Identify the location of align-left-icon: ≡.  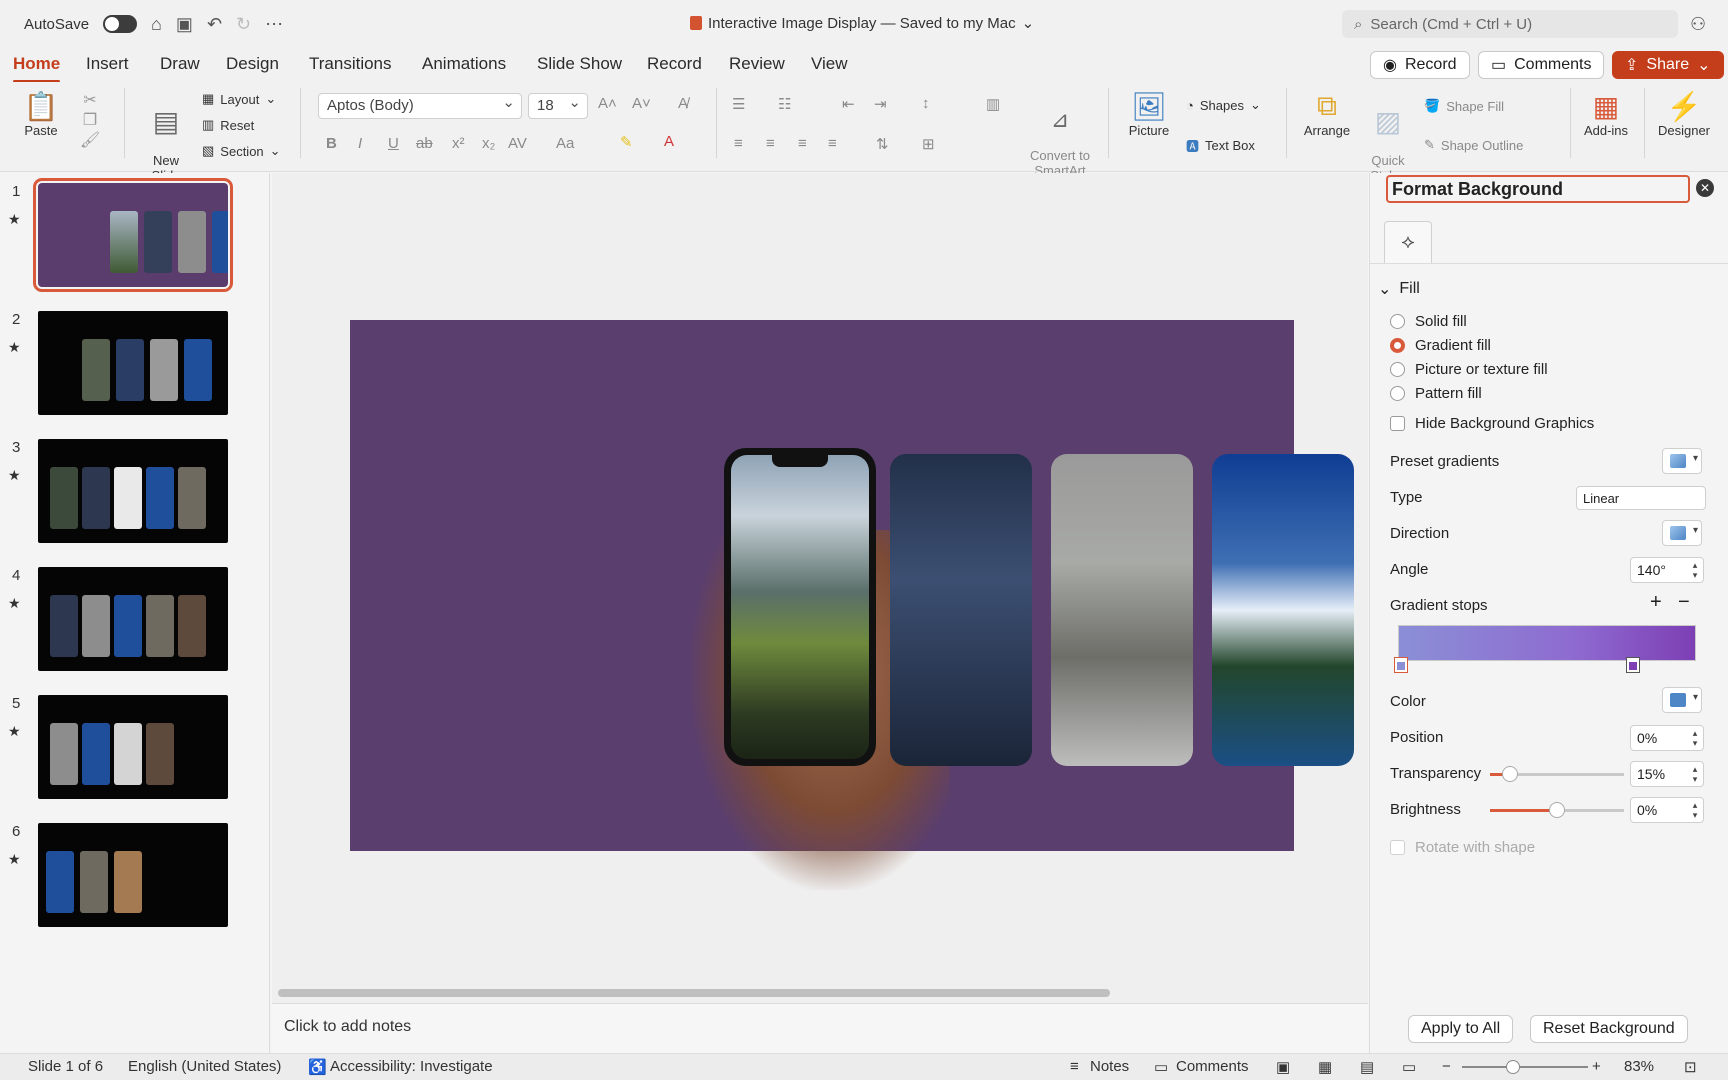
(738, 143).